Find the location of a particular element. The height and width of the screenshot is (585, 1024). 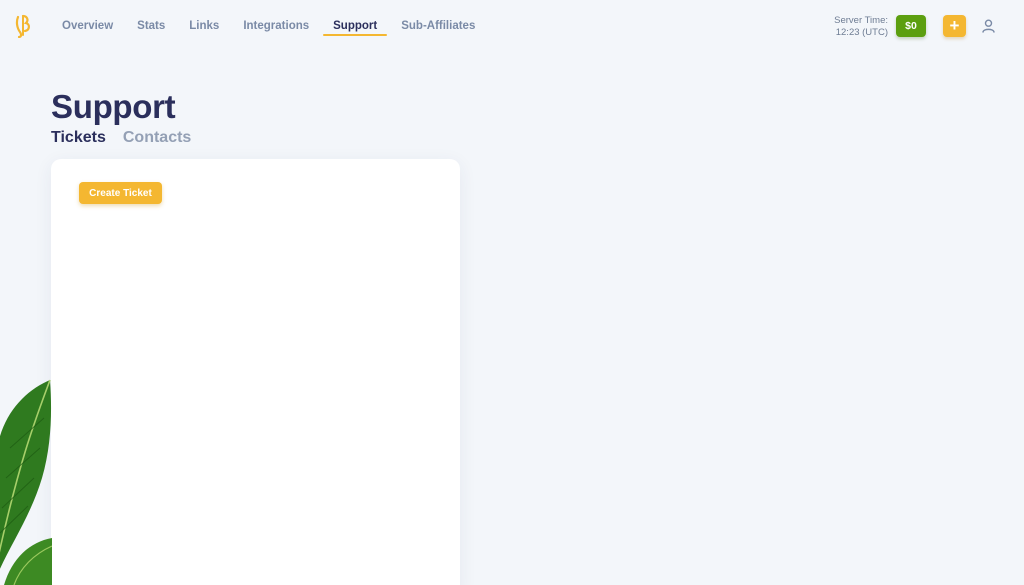

create-ticket-button: Create Ticket is located at coordinates (120, 193).